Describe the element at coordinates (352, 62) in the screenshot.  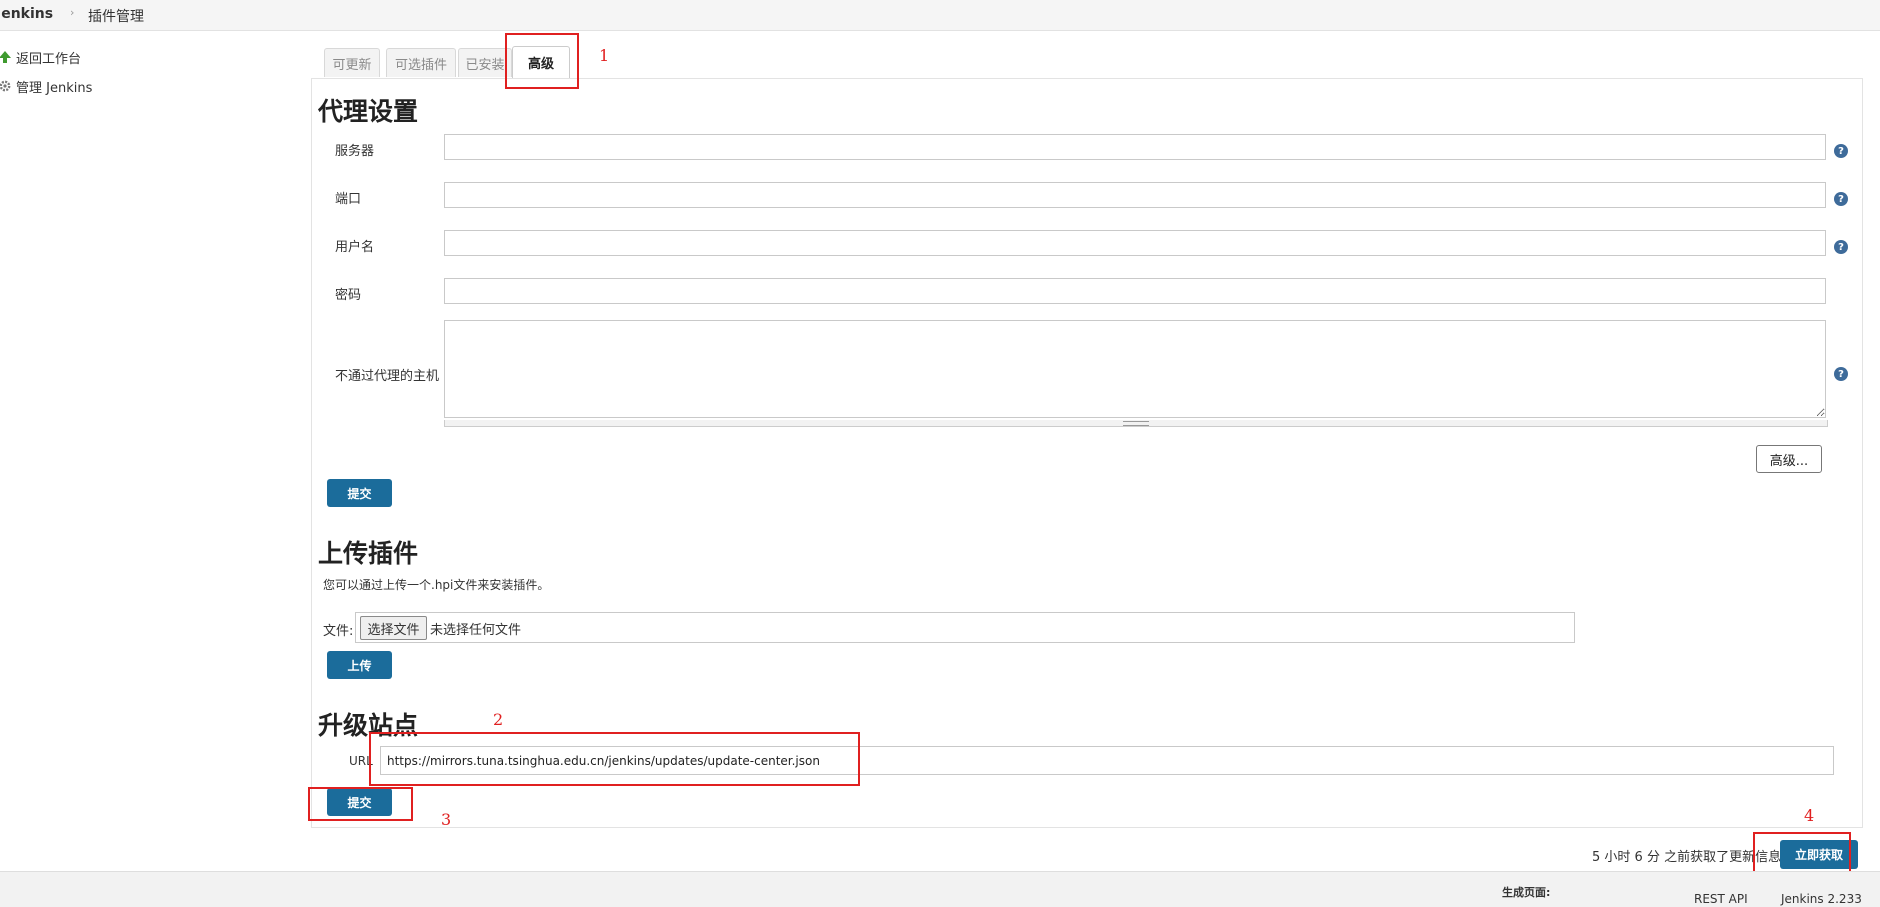
I see `tab-updates: 可更新` at that location.